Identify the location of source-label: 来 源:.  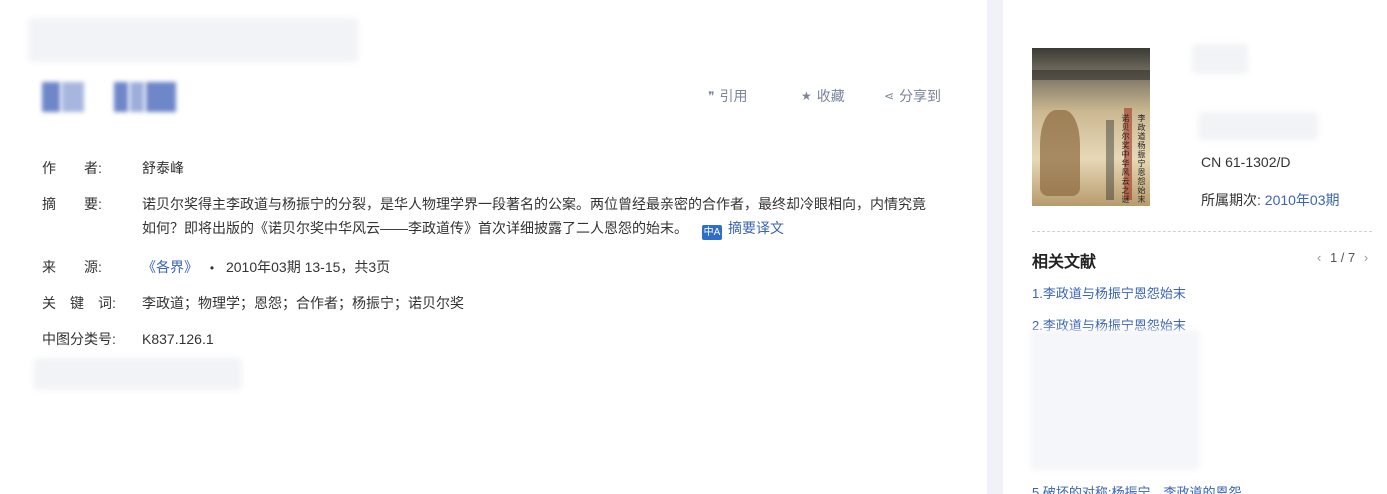
(72, 267).